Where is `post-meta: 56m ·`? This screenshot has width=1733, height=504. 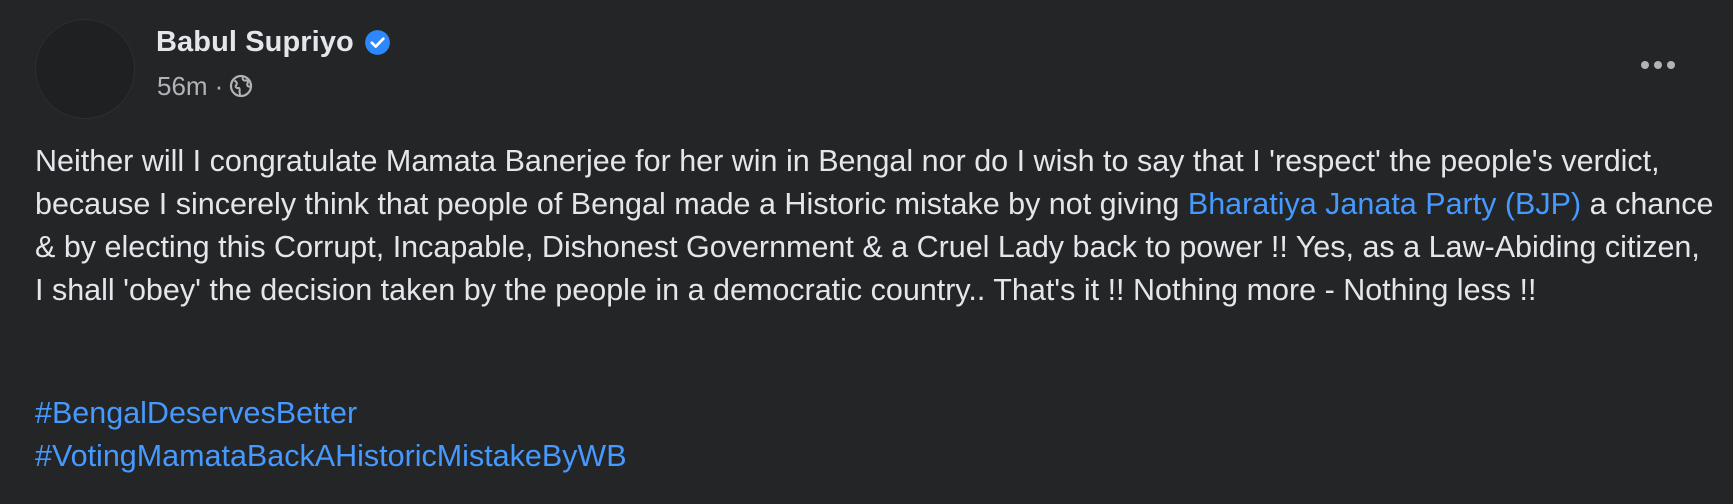
post-meta: 56m · is located at coordinates (205, 86).